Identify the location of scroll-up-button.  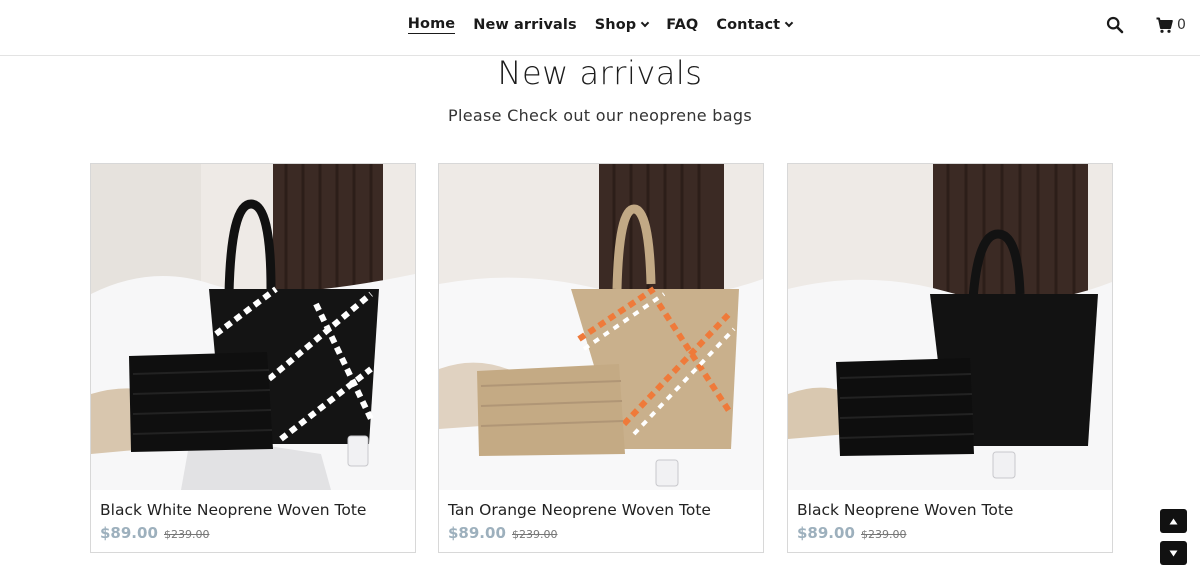
(1173, 521).